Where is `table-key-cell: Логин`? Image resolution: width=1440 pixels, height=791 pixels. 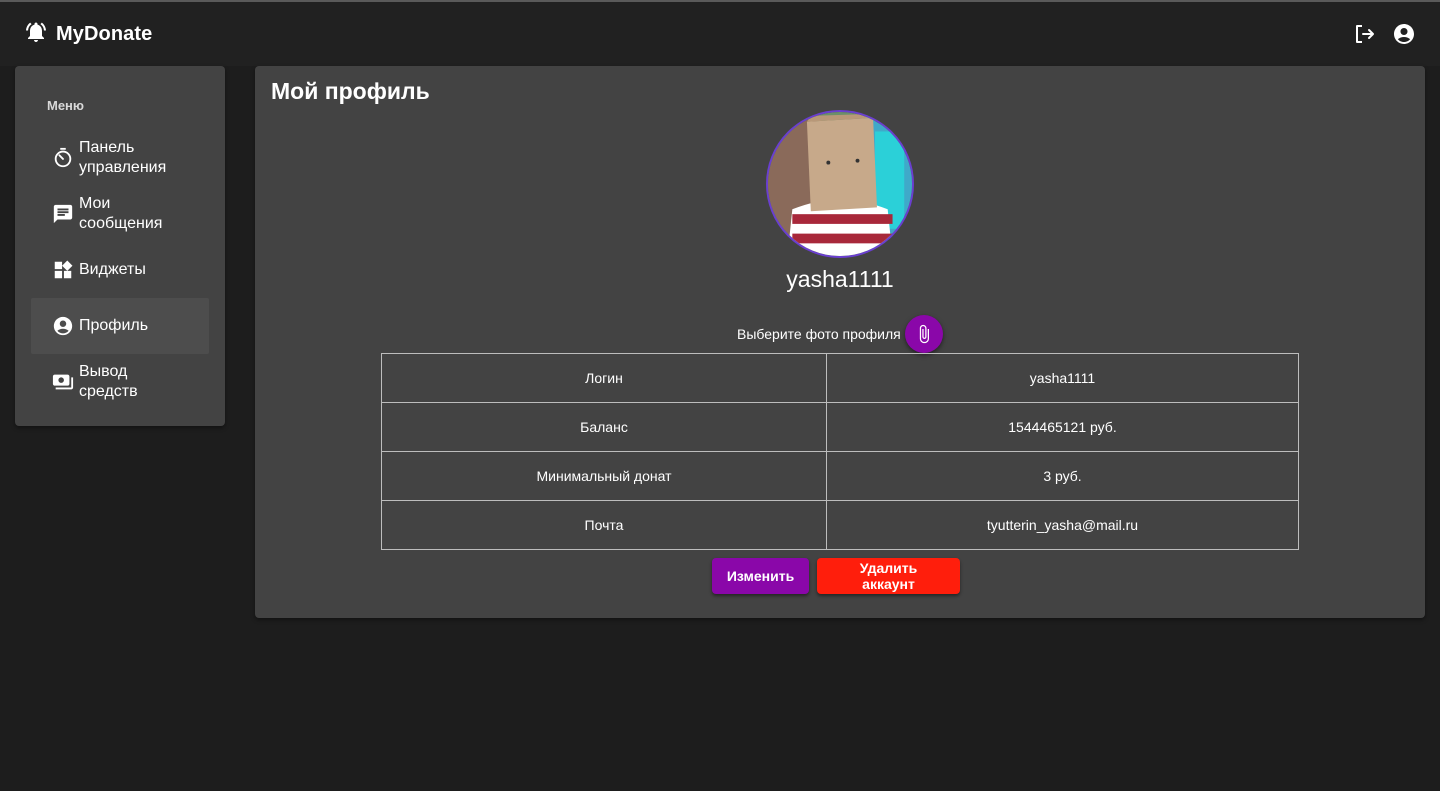 table-key-cell: Логин is located at coordinates (604, 378).